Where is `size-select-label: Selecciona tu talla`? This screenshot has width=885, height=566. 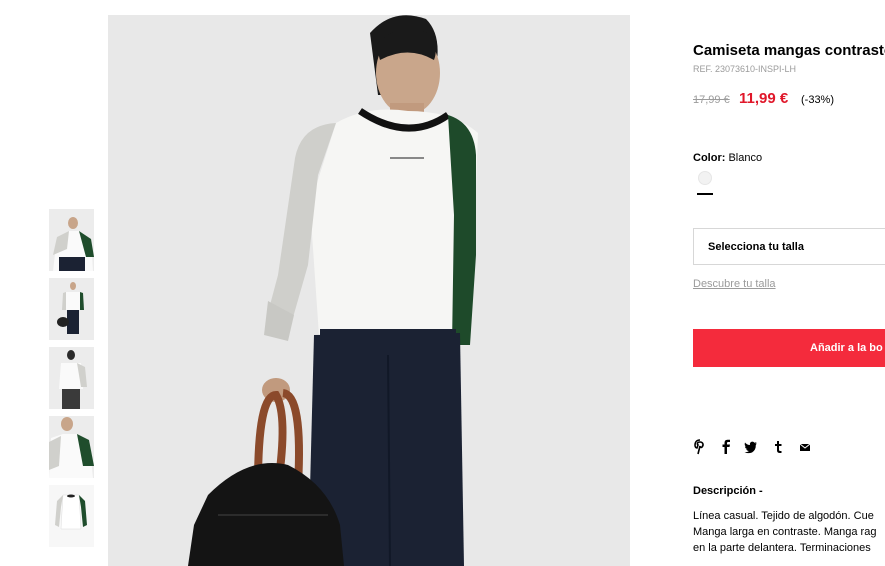
size-select-label: Selecciona tu talla is located at coordinates (756, 247).